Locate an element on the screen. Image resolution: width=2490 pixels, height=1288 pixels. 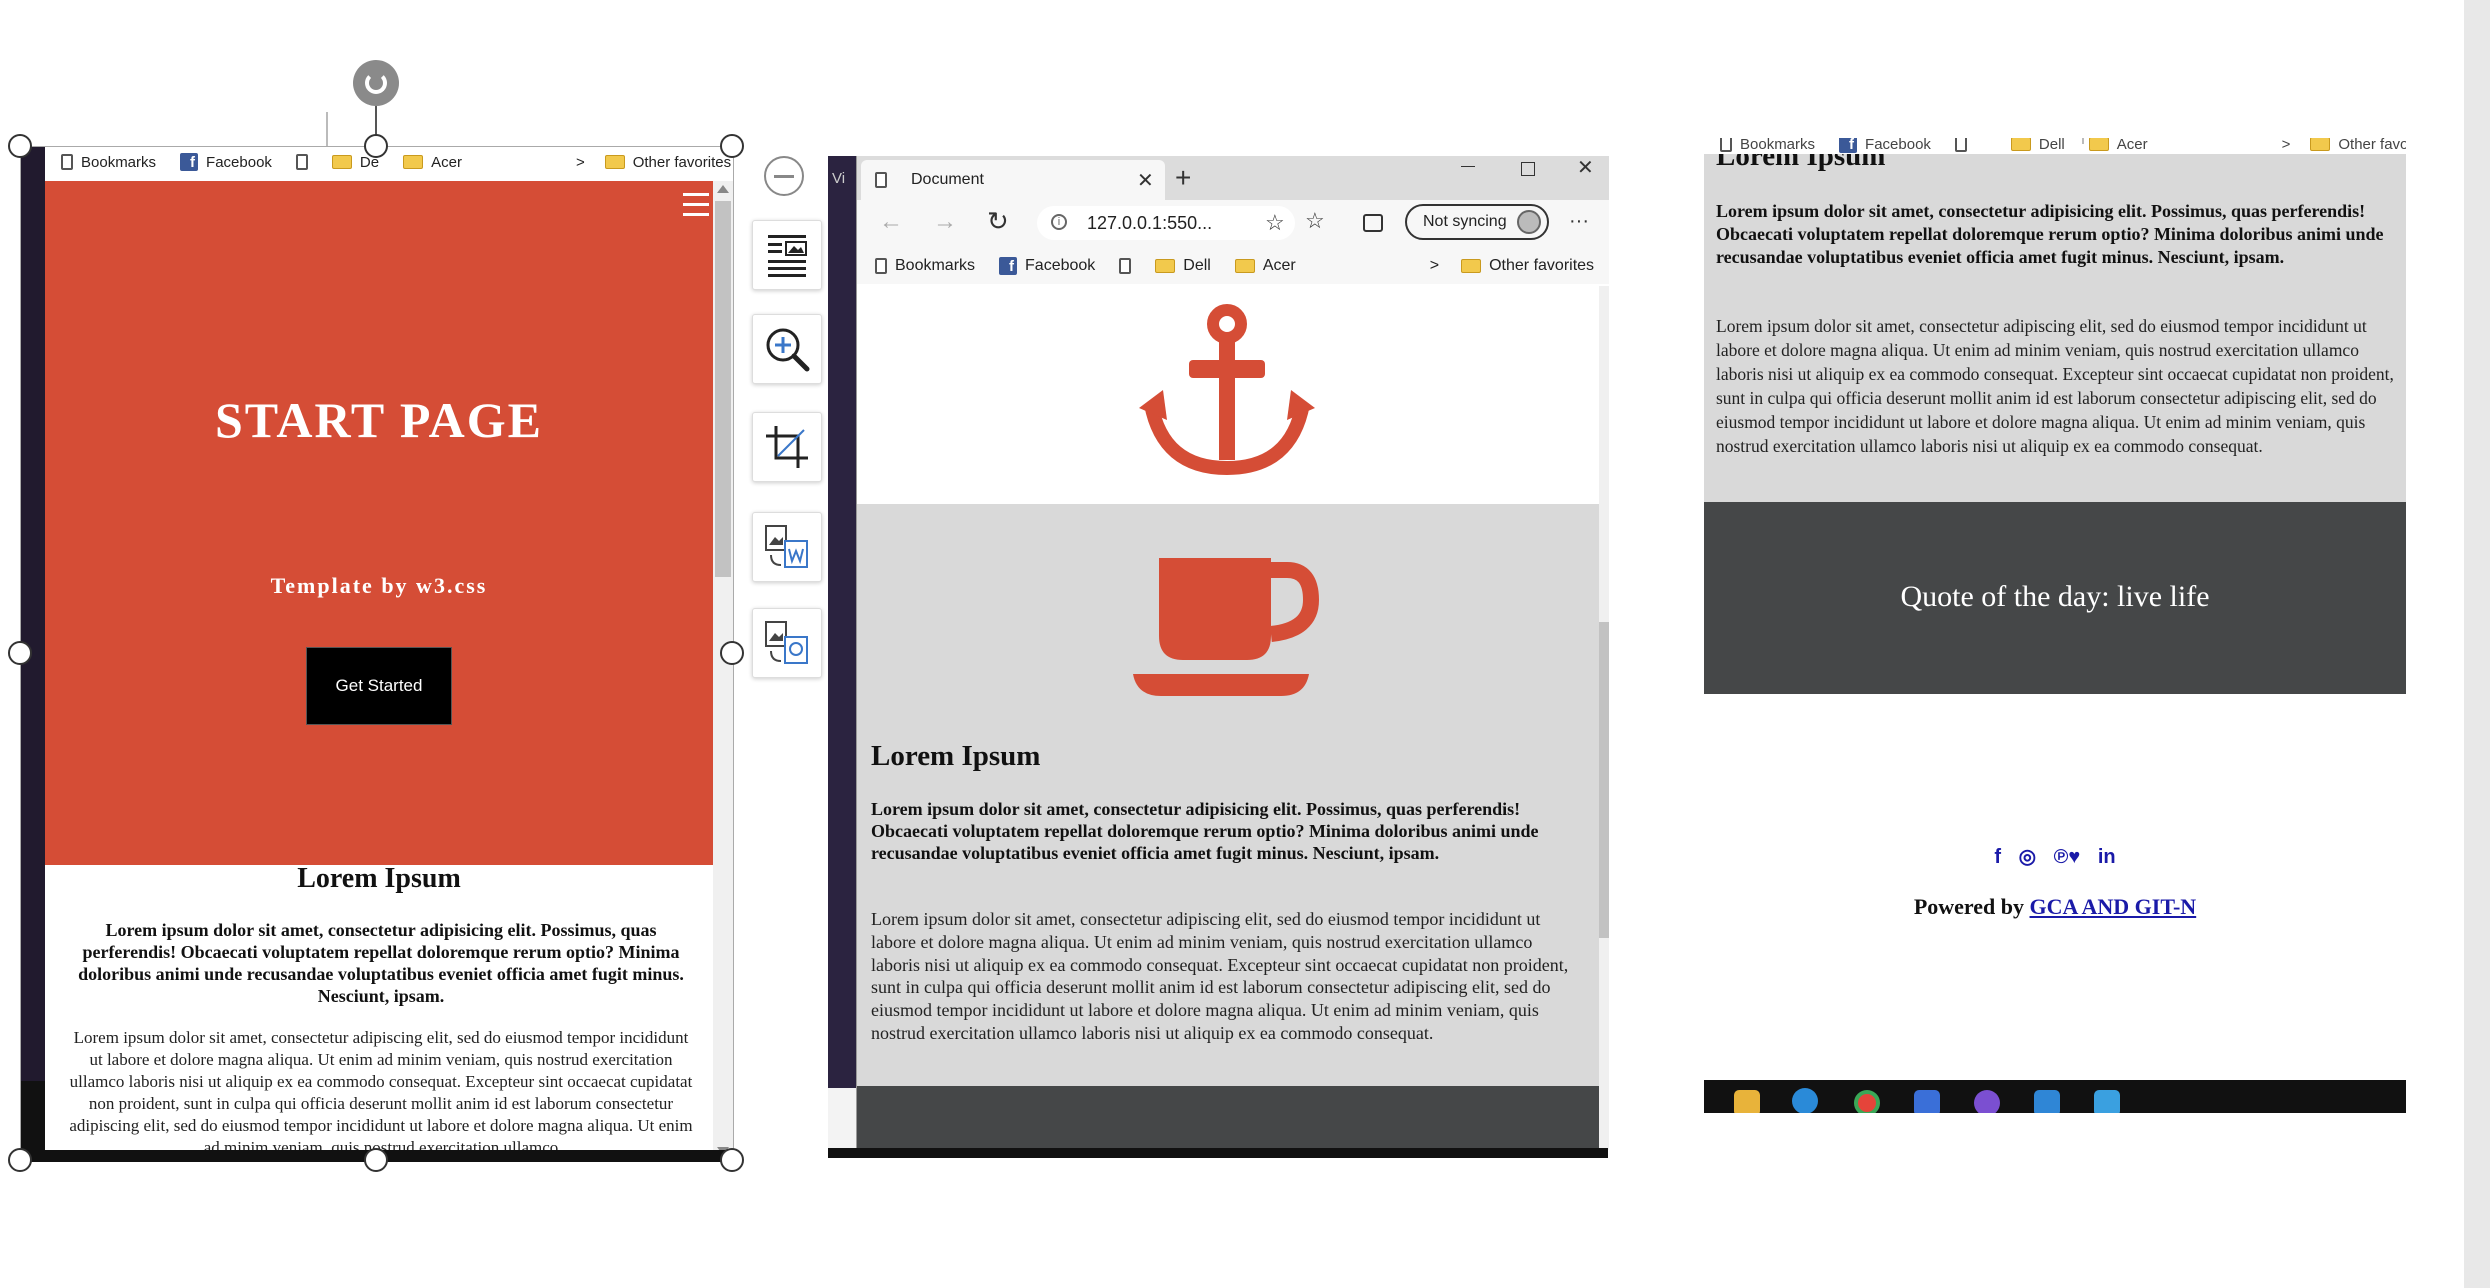
text-wrap-button is located at coordinates (787, 255).